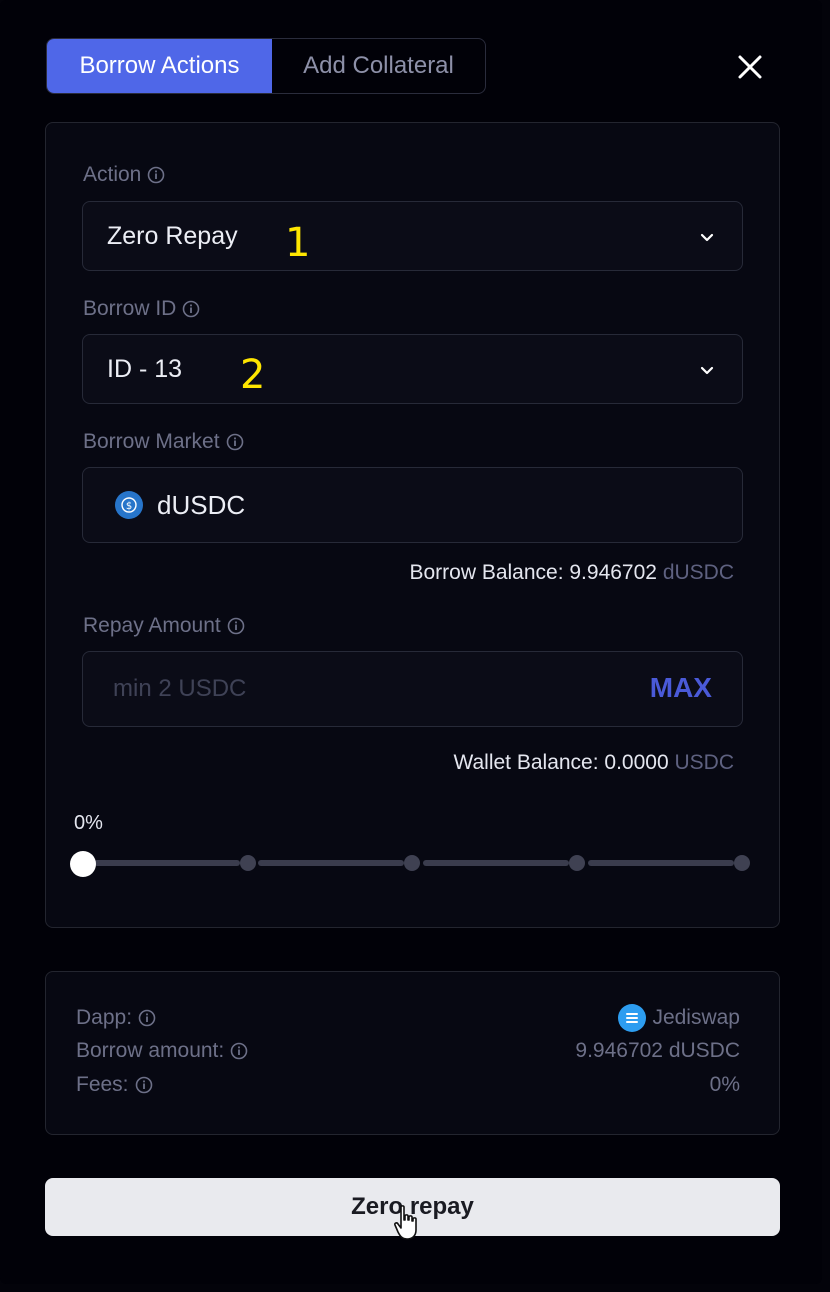 This screenshot has height=1292, width=830. Describe the element at coordinates (253, 375) in the screenshot. I see `annotation-2: 2` at that location.